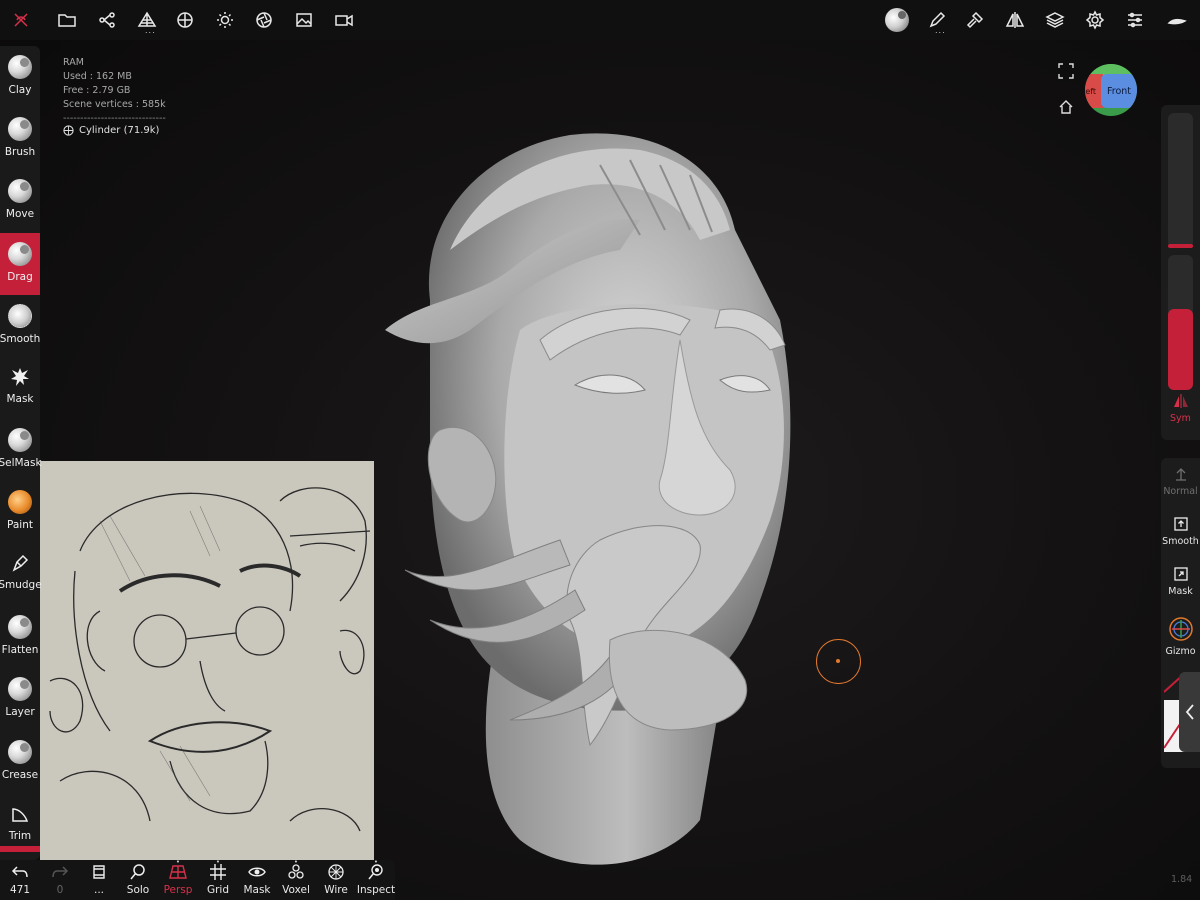 The image size is (1200, 900). Describe the element at coordinates (336, 879) in the screenshot. I see `wireframe-button: Wire` at that location.